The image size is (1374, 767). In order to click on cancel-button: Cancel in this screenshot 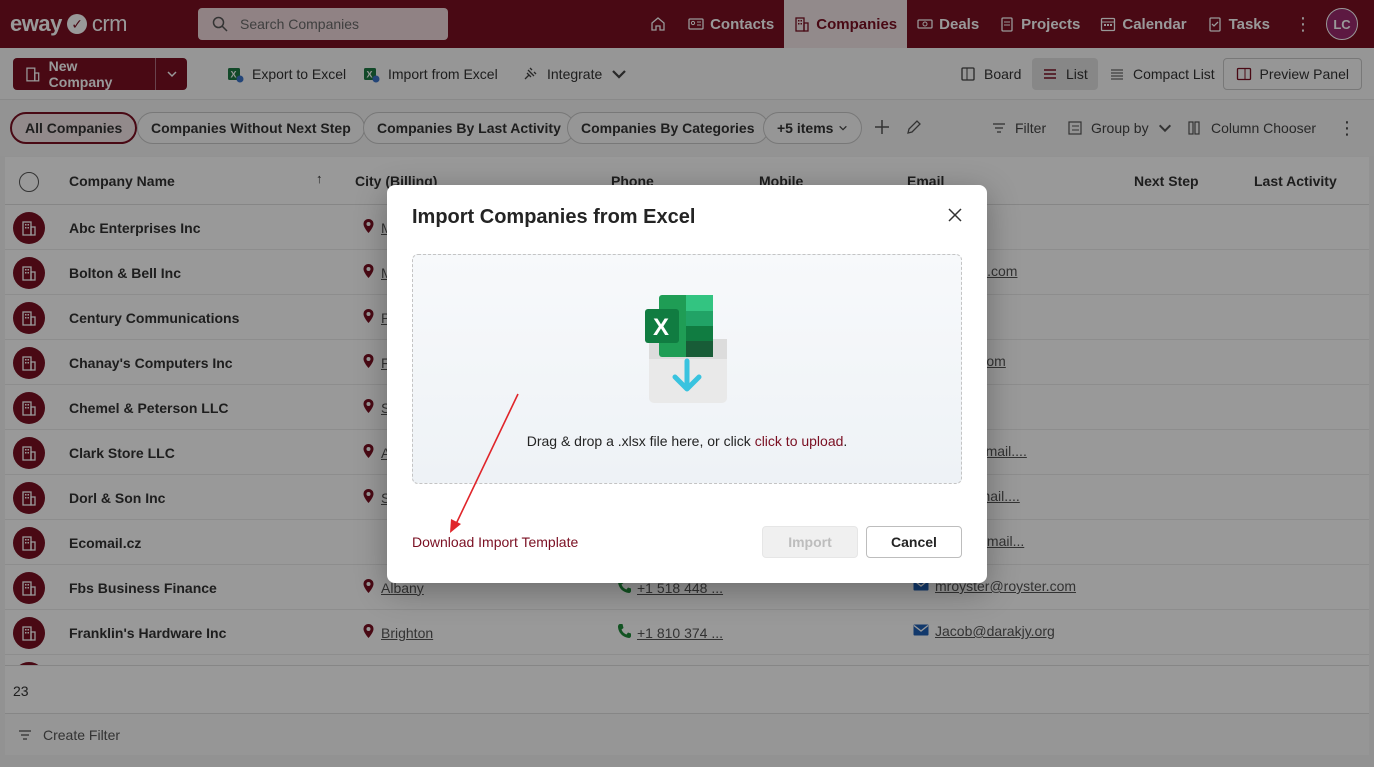, I will do `click(914, 542)`.